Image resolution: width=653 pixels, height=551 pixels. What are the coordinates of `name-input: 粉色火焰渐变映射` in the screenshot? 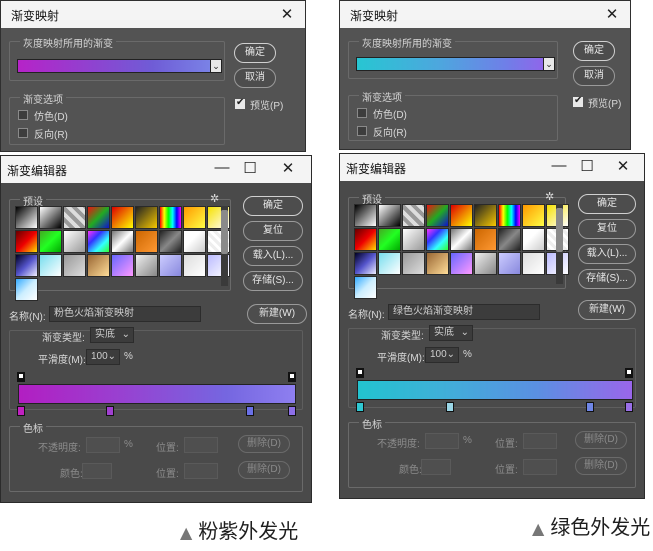 It's located at (125, 314).